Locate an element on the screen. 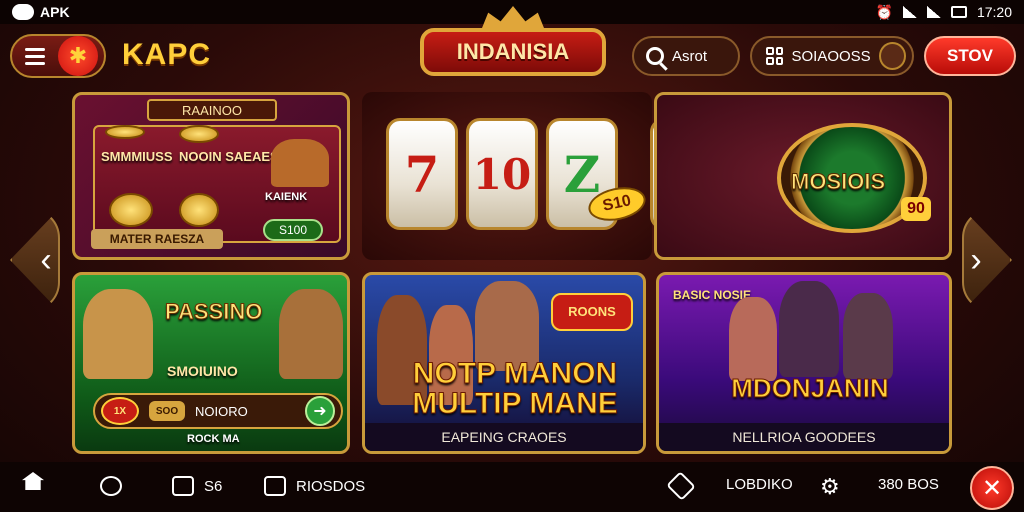 This screenshot has height=512, width=1024. close-button: ✕ is located at coordinates (992, 488).